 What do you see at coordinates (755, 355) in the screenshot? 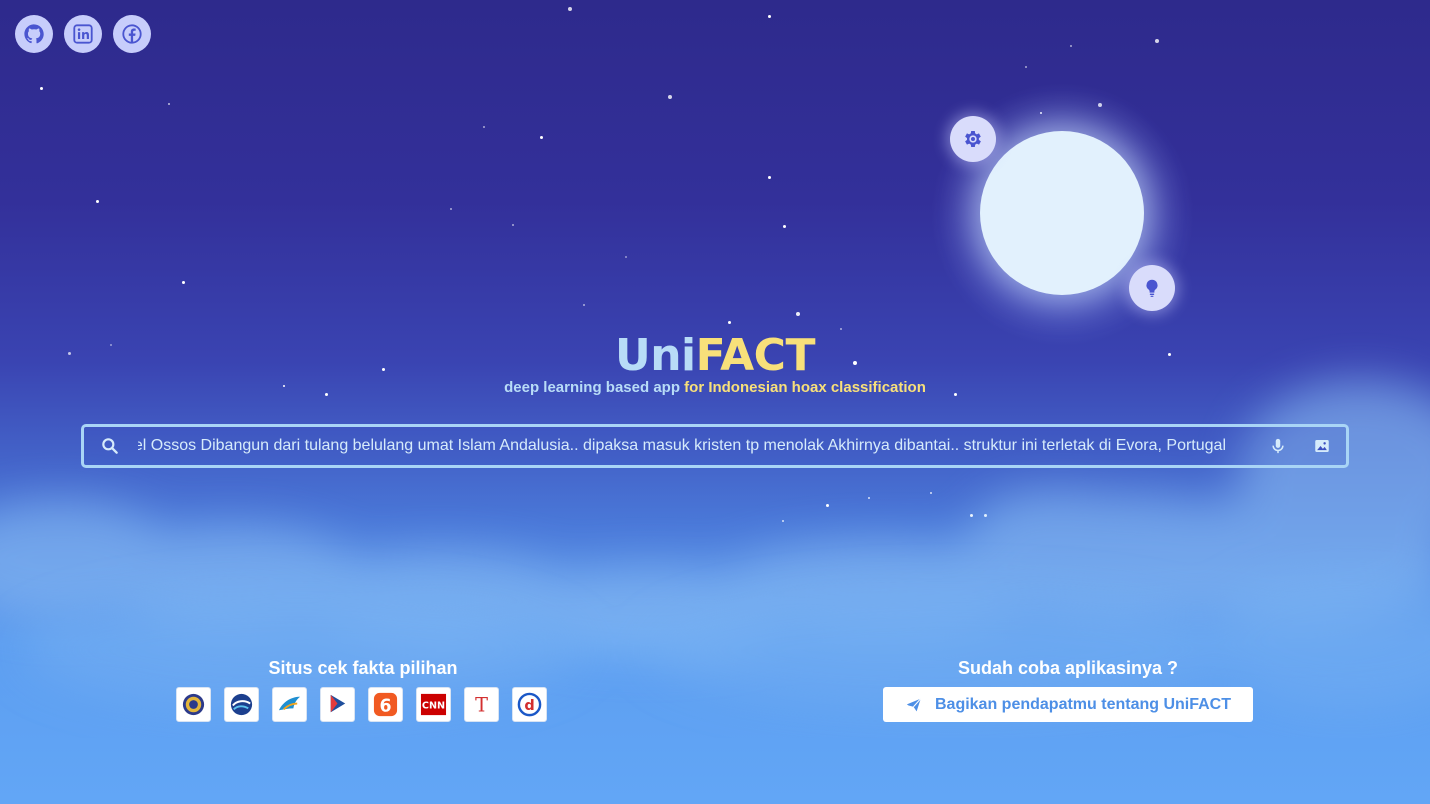
I see `app-title-fact: FACT` at bounding box center [755, 355].